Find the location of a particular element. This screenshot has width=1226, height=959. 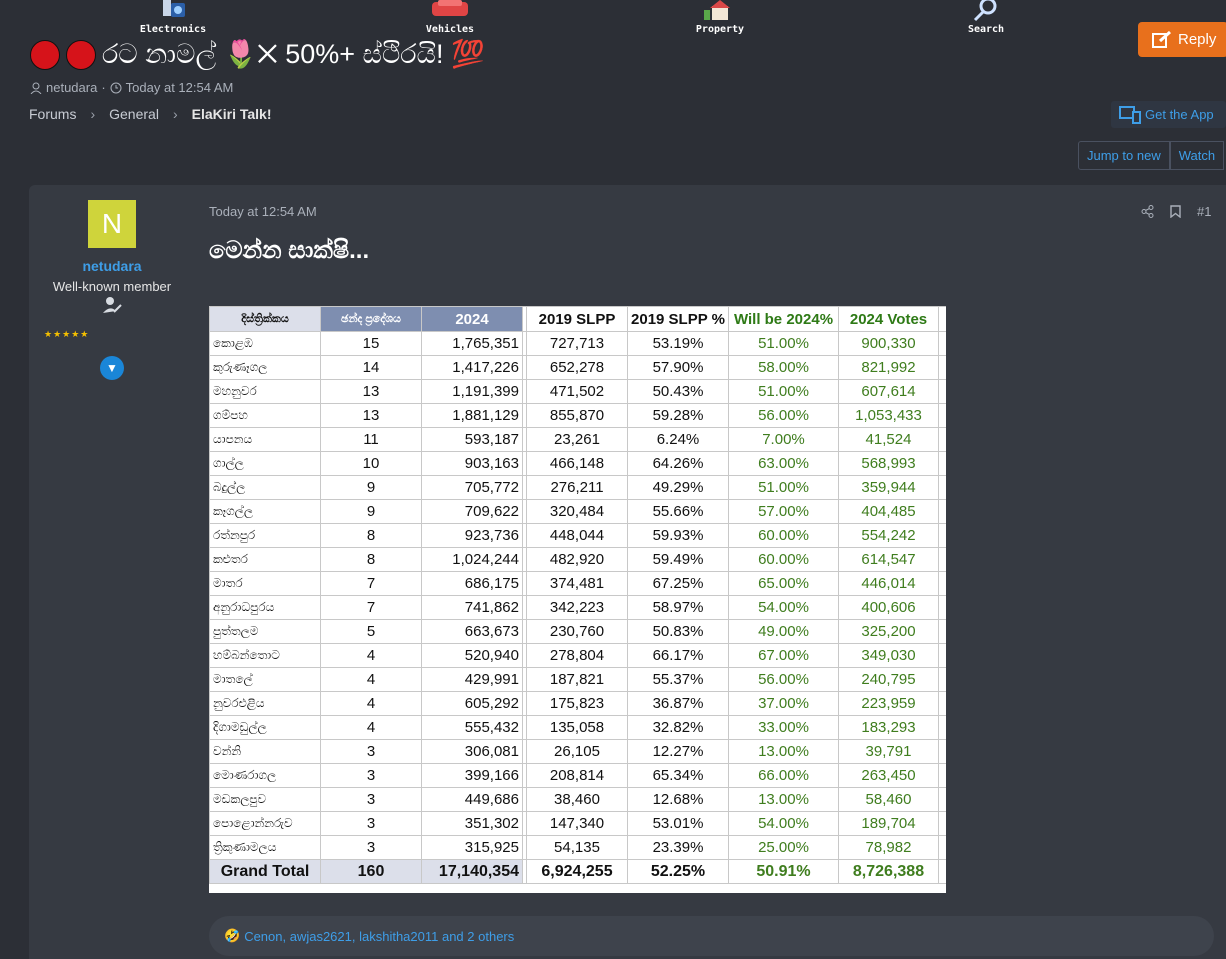

watch-button: Watch is located at coordinates (1197, 155).